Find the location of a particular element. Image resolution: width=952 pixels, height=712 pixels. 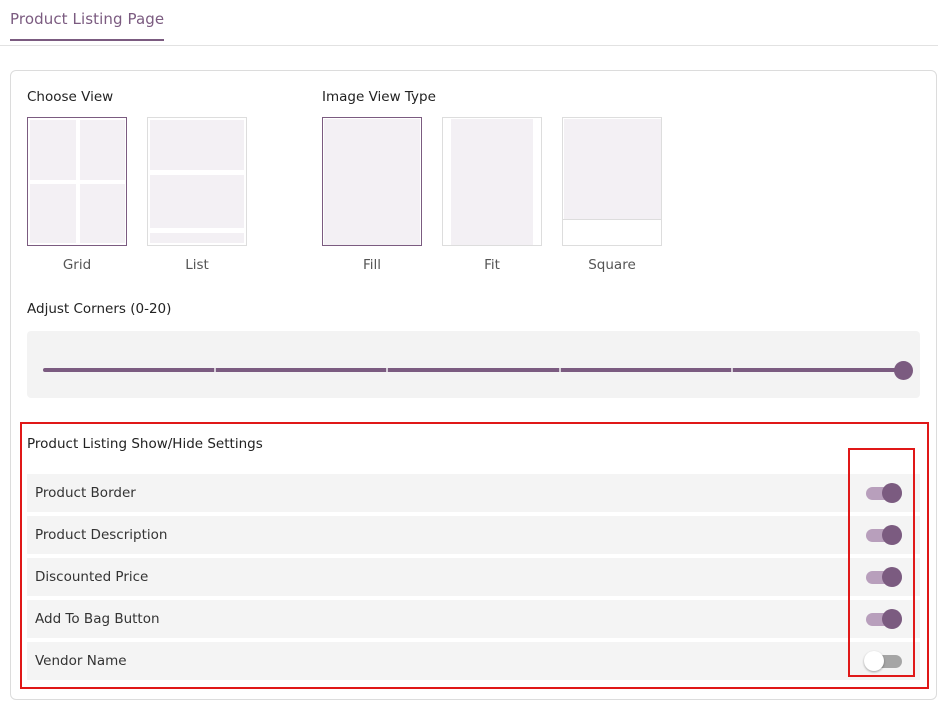

tab-product-listing-page: Product Listing Page is located at coordinates (87, 25).